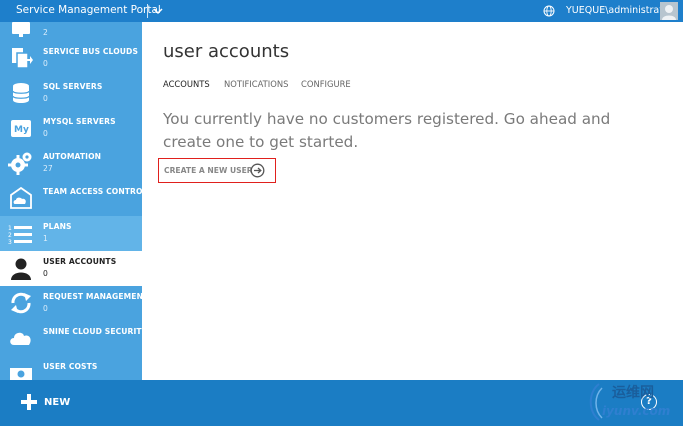 Image resolution: width=683 pixels, height=426 pixels. What do you see at coordinates (71, 163) in the screenshot?
I see `sidebar-item-automation: AUTOMATION 27` at bounding box center [71, 163].